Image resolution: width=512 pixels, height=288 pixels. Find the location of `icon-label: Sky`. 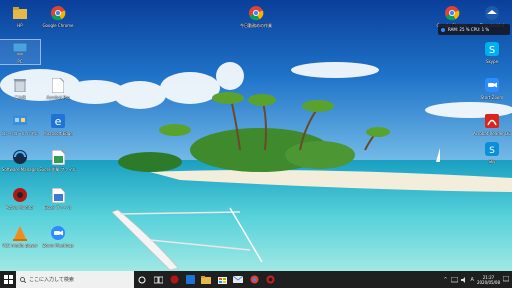

icon-label: Sky is located at coordinates (492, 161).